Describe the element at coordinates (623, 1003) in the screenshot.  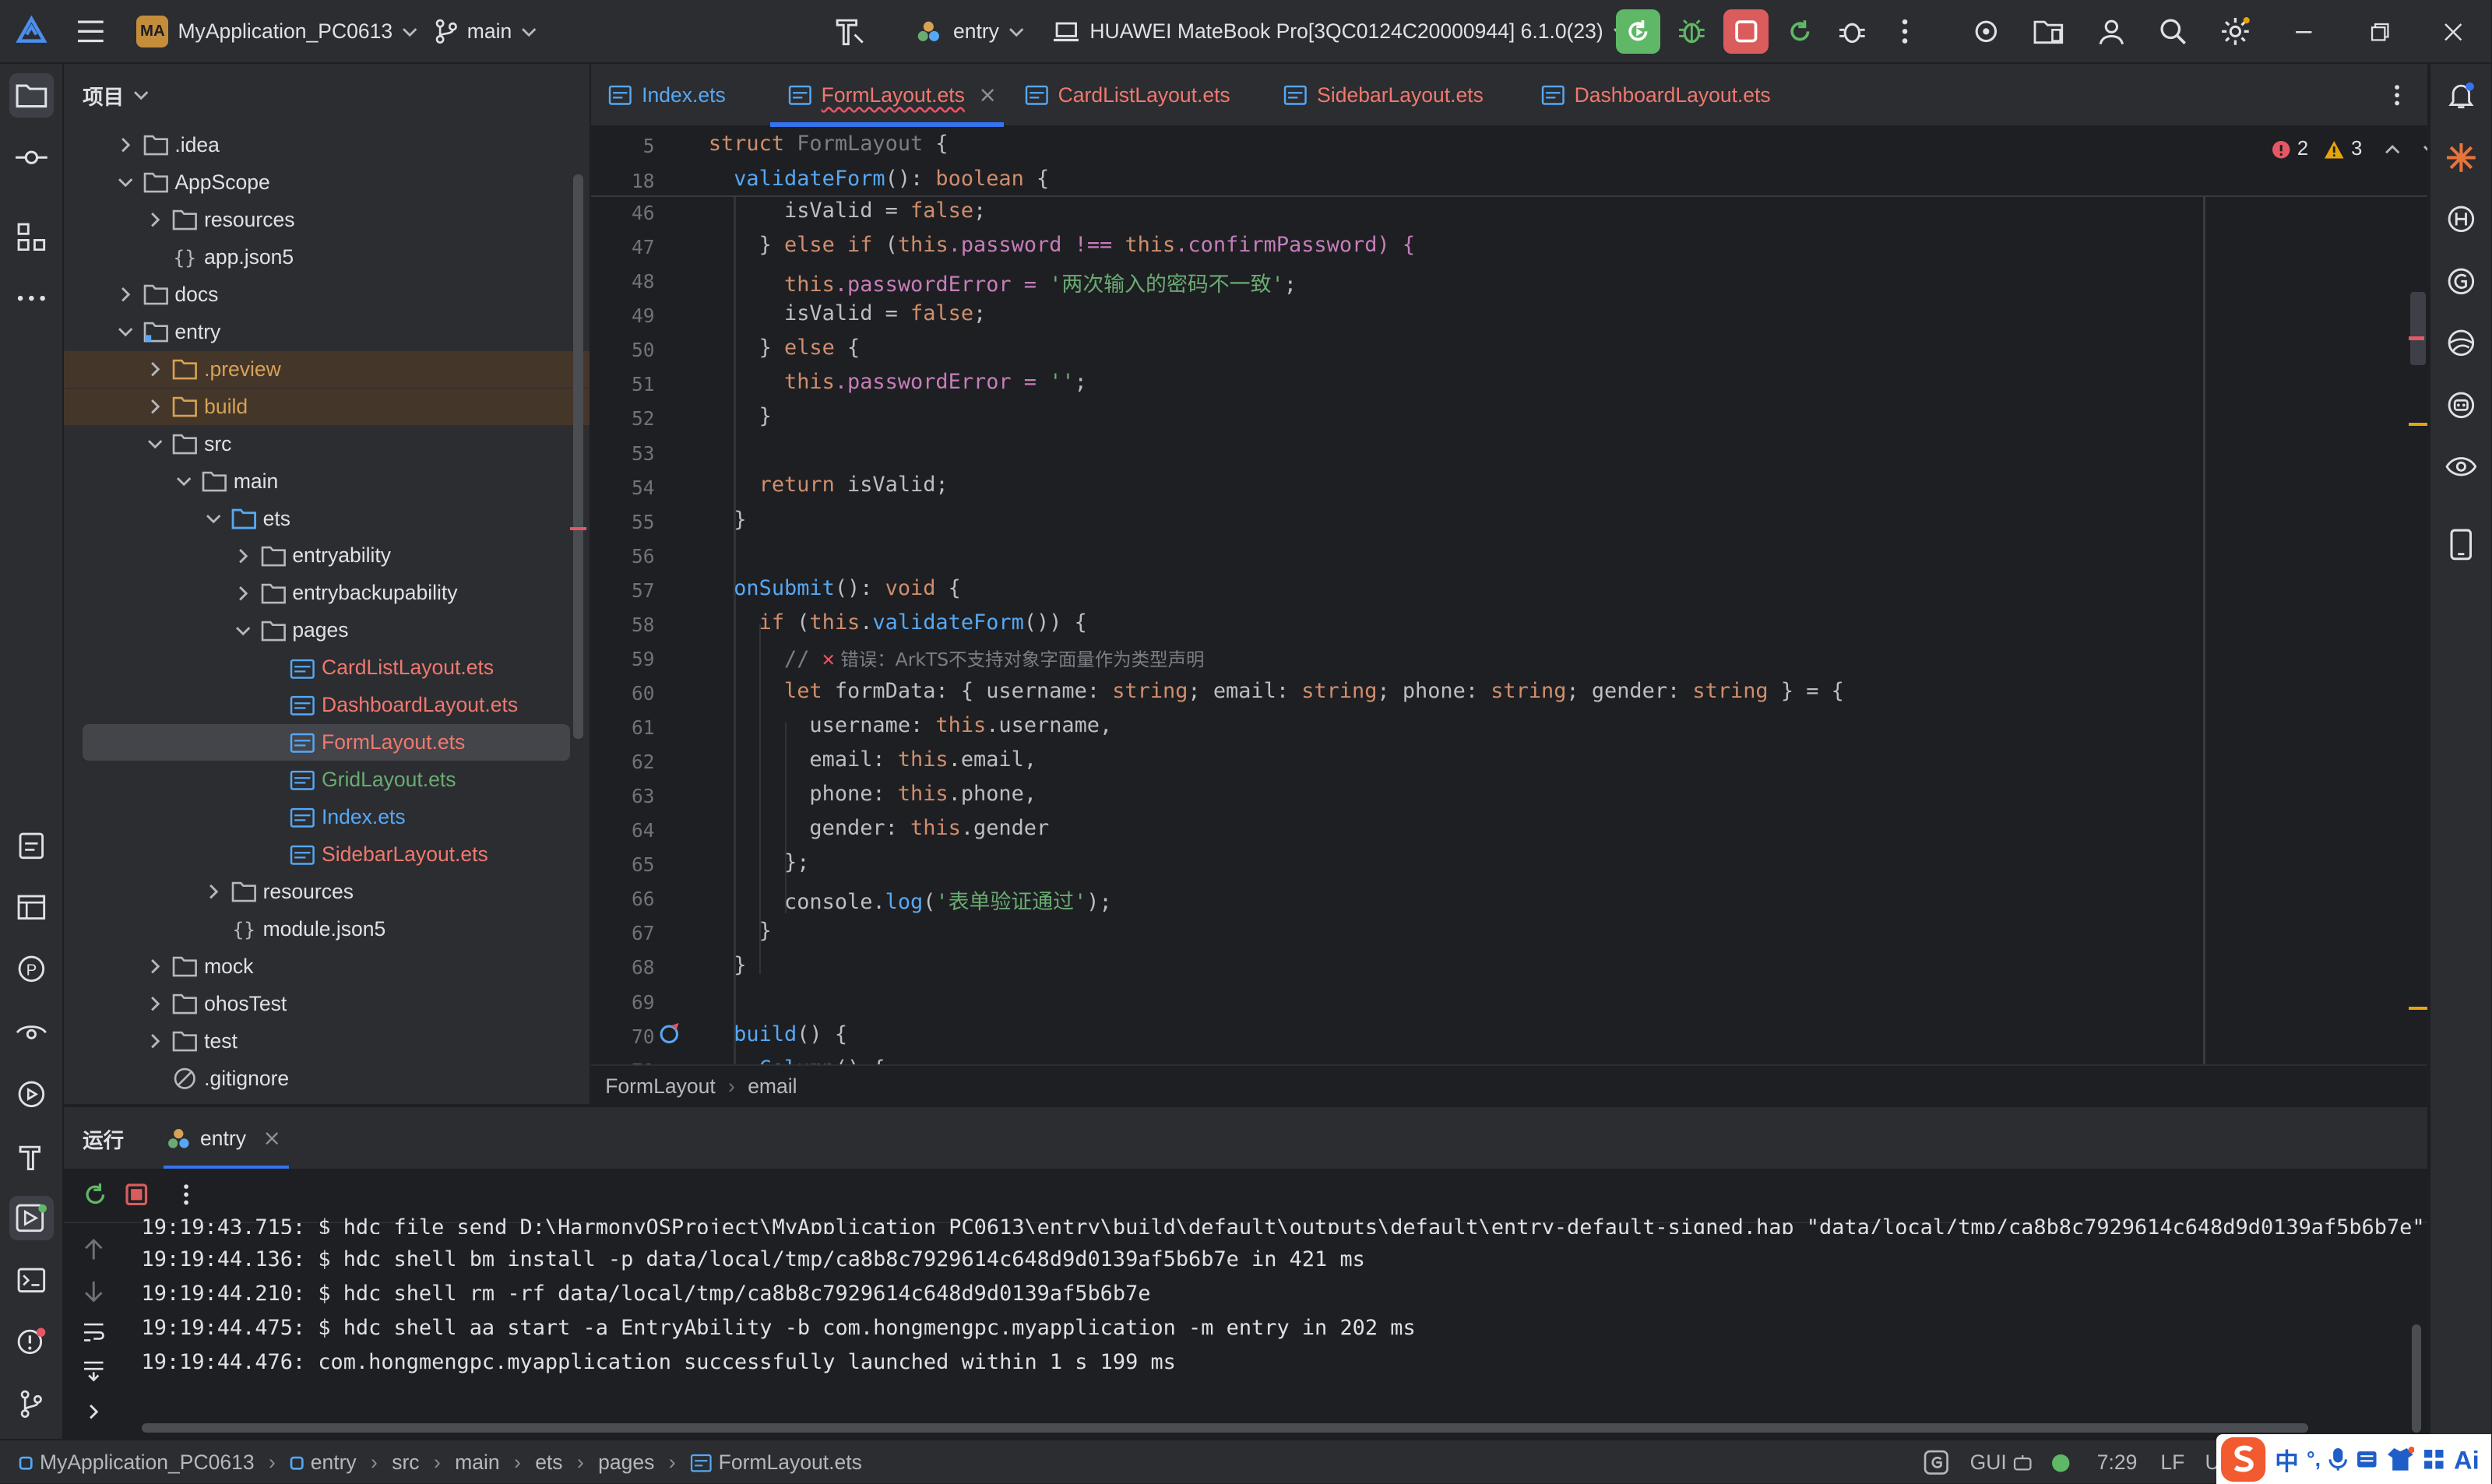
I see `line-number: 69` at that location.